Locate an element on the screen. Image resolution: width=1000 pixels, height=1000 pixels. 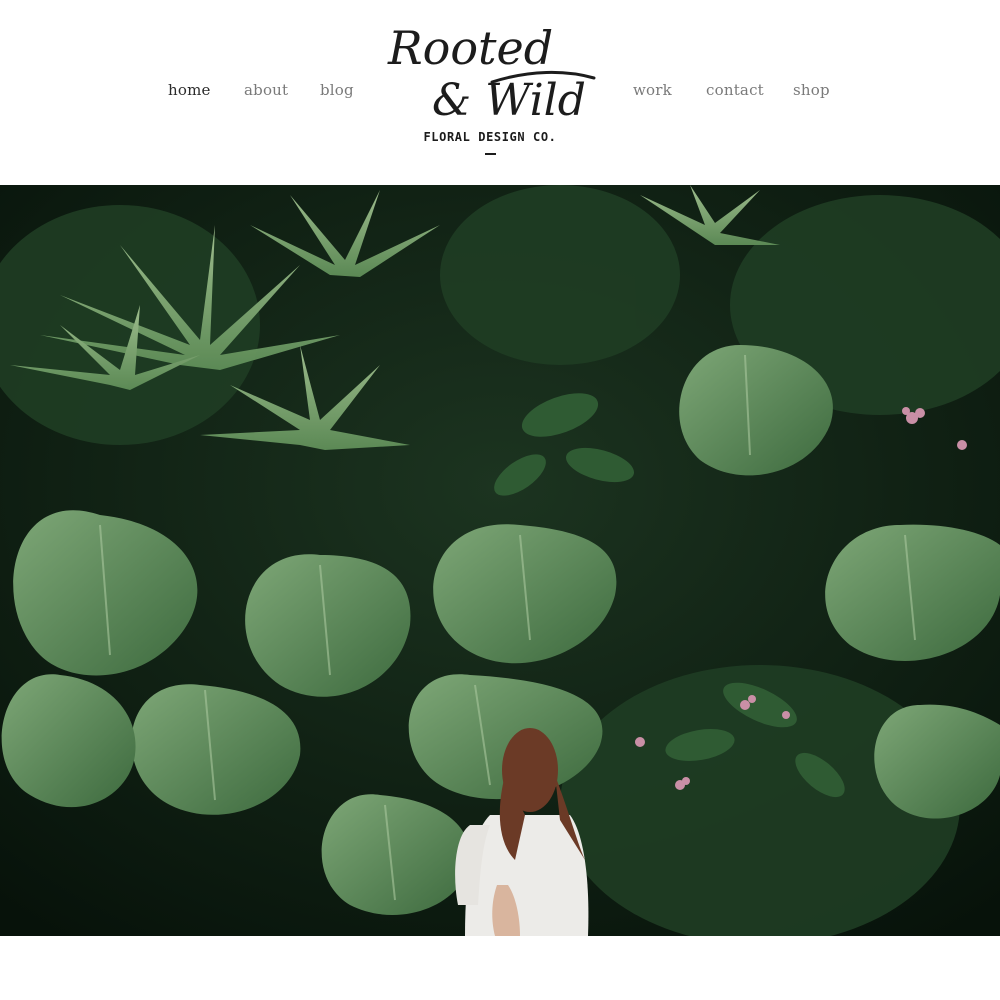
logo-line2: & Wild is located at coordinates (509, 100).